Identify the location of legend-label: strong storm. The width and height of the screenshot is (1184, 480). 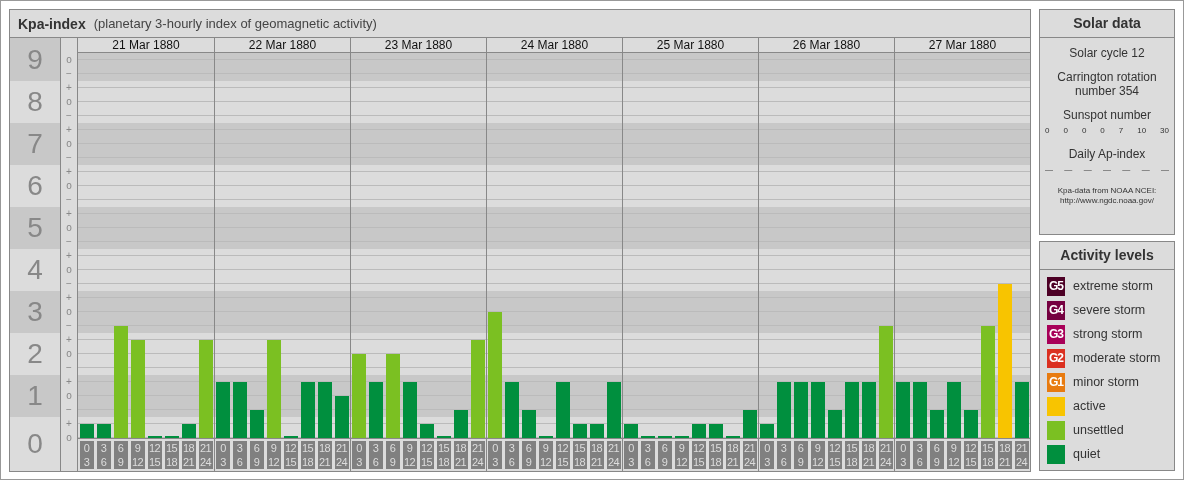
(1108, 334).